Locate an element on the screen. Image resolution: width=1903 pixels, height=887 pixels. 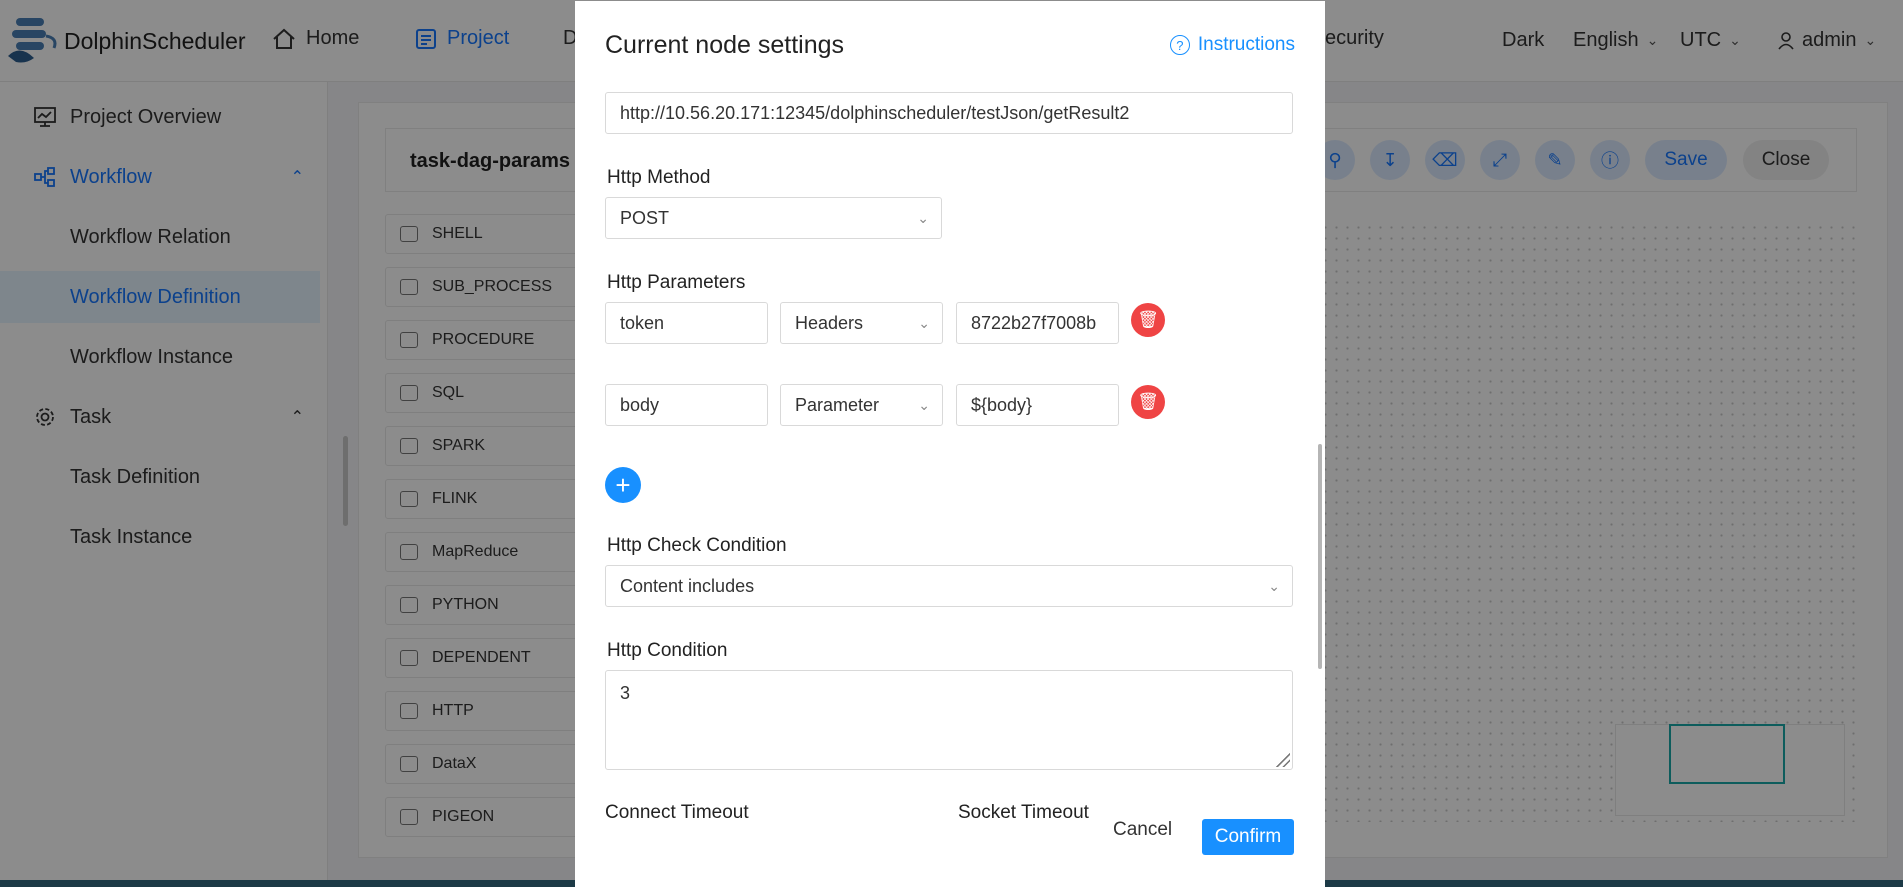
http-method-value: POST is located at coordinates (645, 217).